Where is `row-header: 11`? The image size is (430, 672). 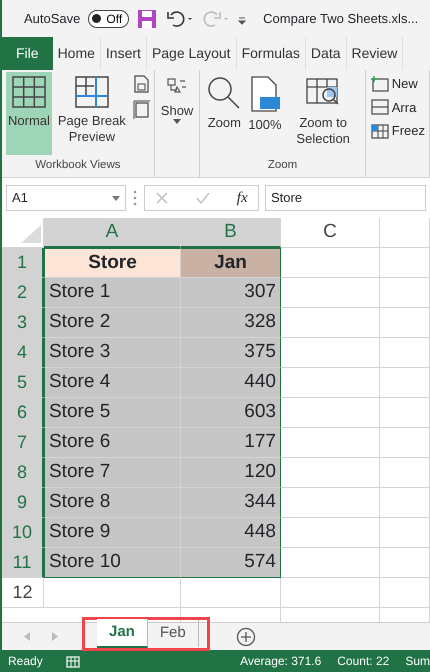 row-header: 11 is located at coordinates (23, 563).